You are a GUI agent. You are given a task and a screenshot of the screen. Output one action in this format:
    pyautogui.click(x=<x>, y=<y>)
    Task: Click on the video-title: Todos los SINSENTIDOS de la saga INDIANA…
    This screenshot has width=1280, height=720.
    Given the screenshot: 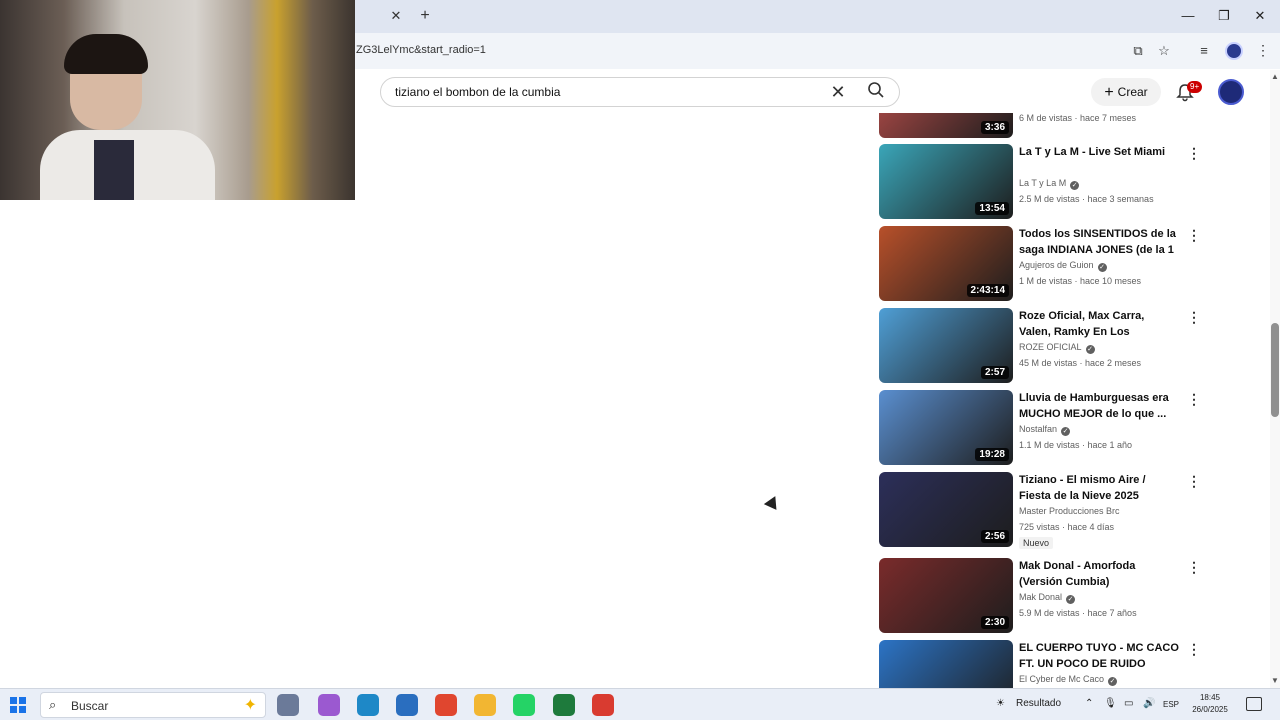 What is the action you would take?
    pyautogui.click(x=1099, y=242)
    